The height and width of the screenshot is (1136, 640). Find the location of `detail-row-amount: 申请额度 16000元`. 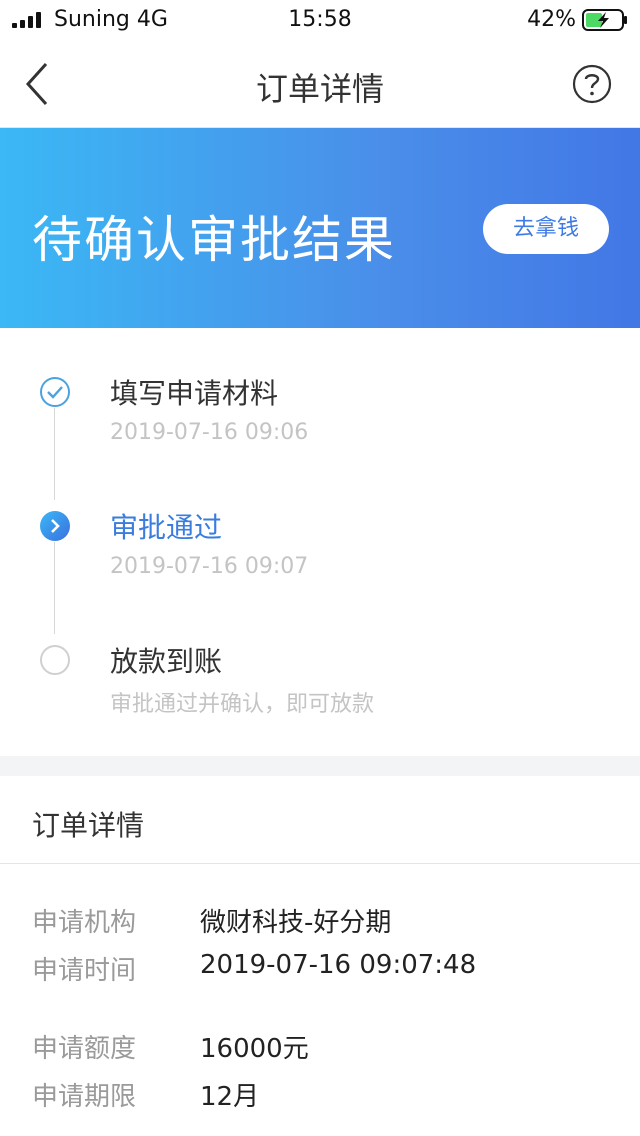

detail-row-amount: 申请额度 16000元 is located at coordinates (320, 1048).